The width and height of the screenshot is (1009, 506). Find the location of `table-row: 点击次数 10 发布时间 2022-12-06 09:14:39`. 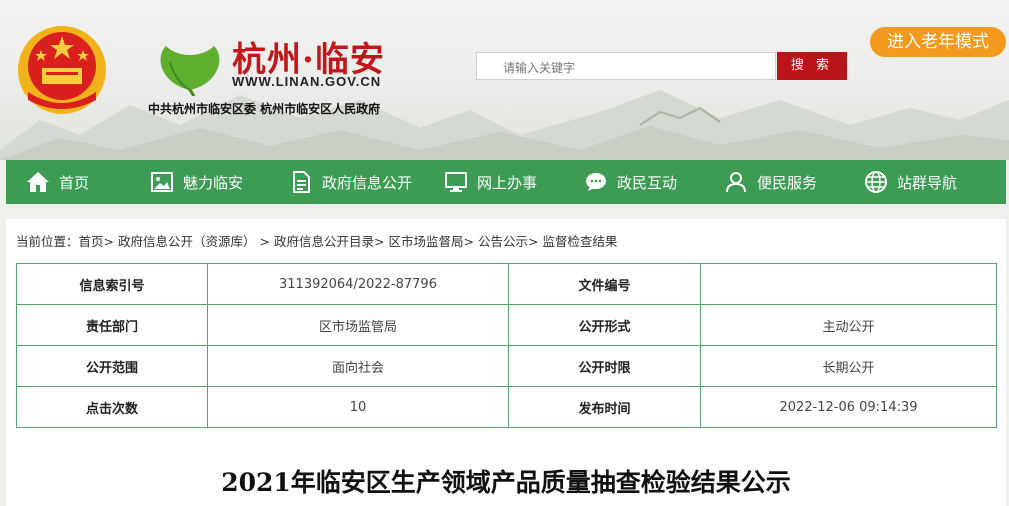

table-row: 点击次数 10 发布时间 2022-12-06 09:14:39 is located at coordinates (506, 407).